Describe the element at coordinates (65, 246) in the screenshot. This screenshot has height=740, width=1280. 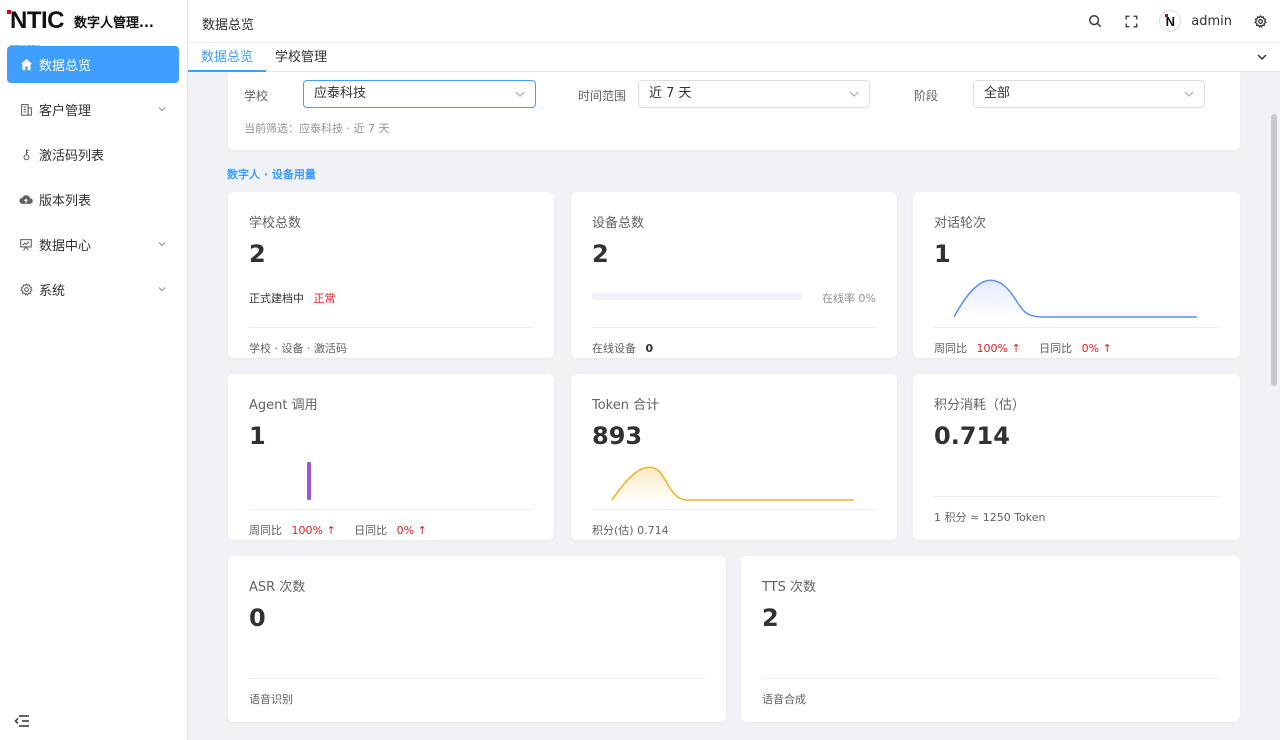
I see `sidebar-item-label: 数据中心` at that location.